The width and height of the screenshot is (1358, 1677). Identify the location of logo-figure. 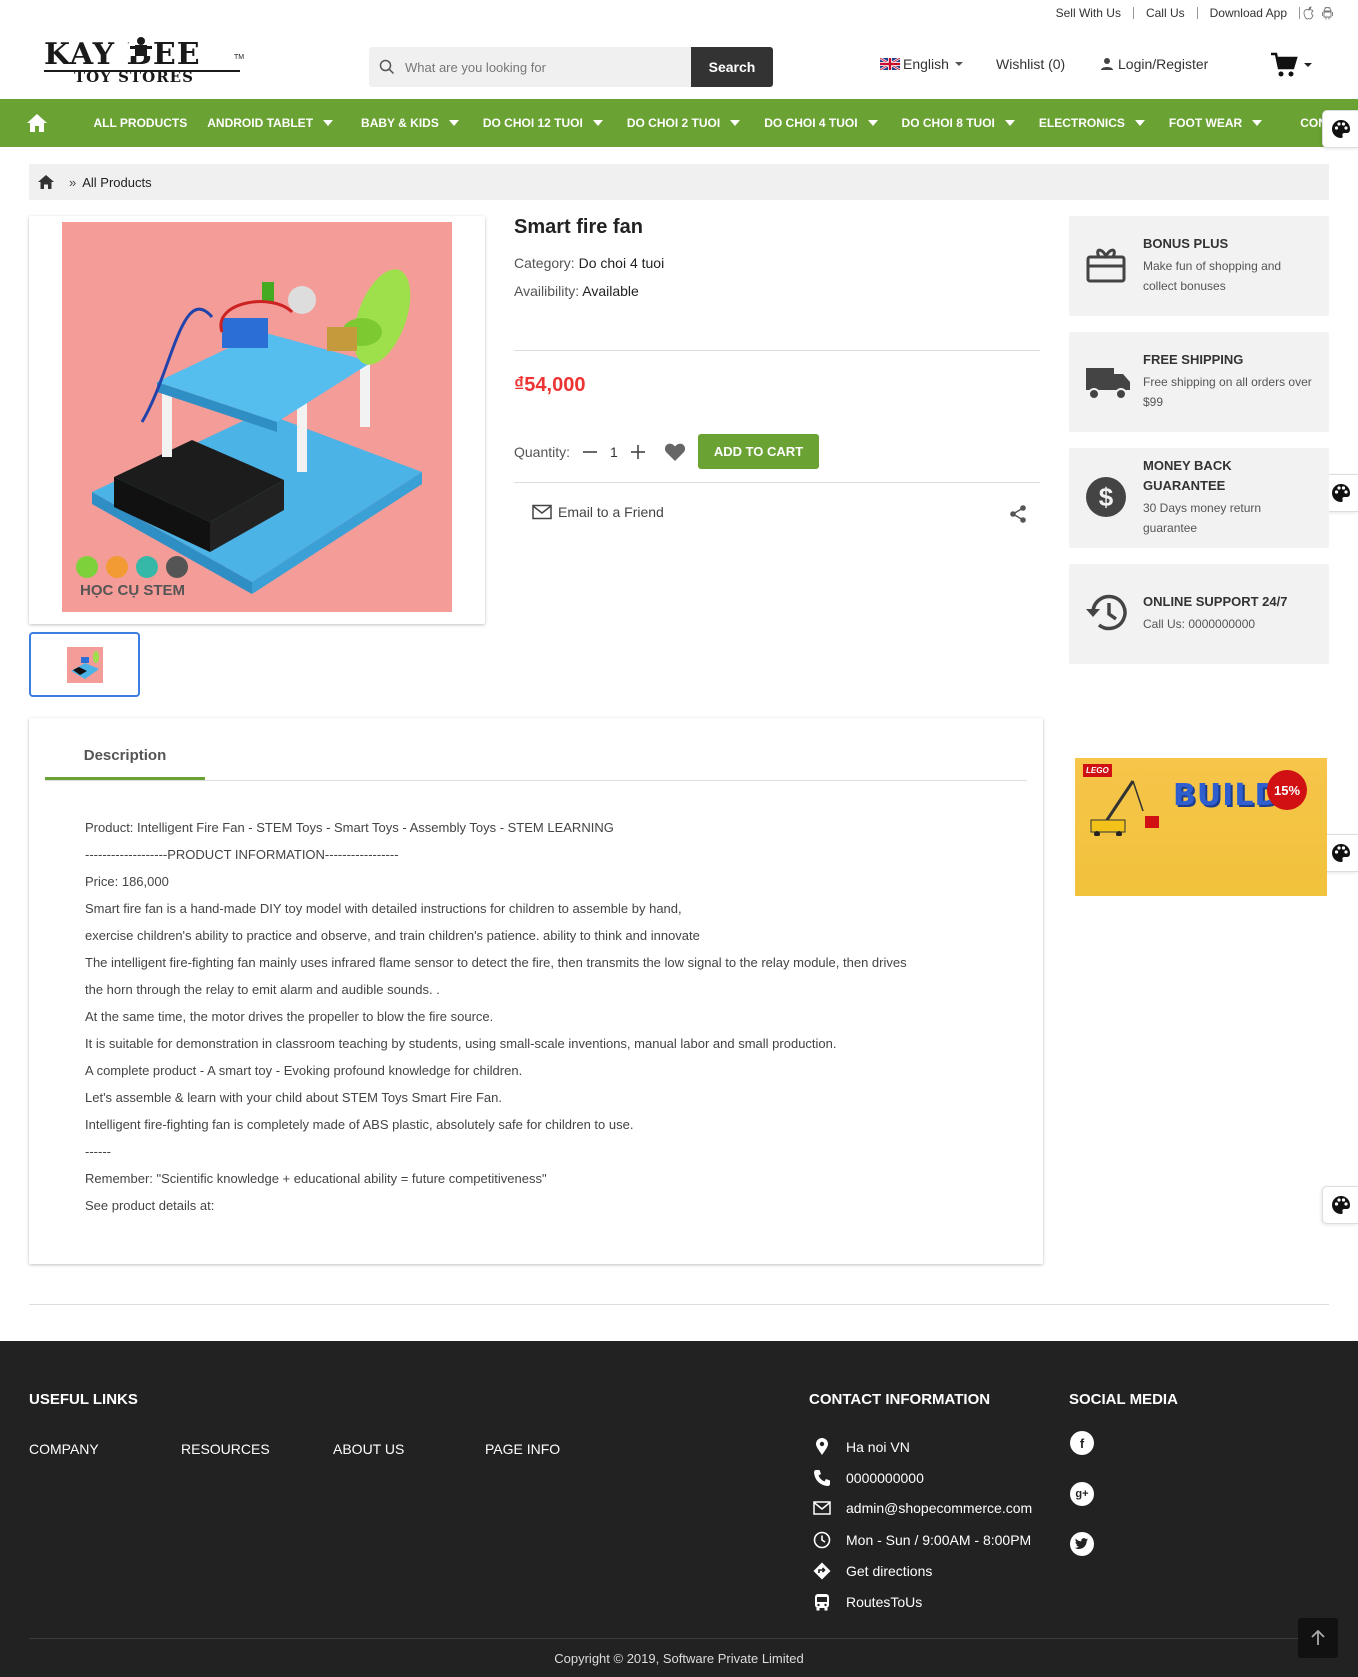
(141, 46).